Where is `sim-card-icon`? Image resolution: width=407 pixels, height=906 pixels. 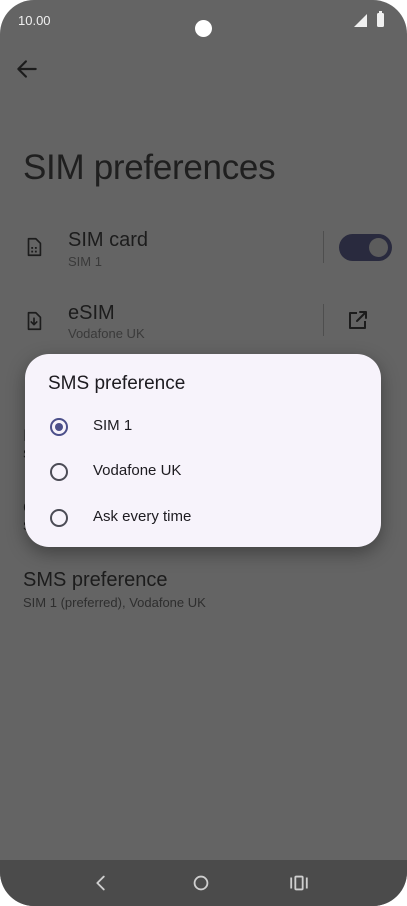 sim-card-icon is located at coordinates (34, 247).